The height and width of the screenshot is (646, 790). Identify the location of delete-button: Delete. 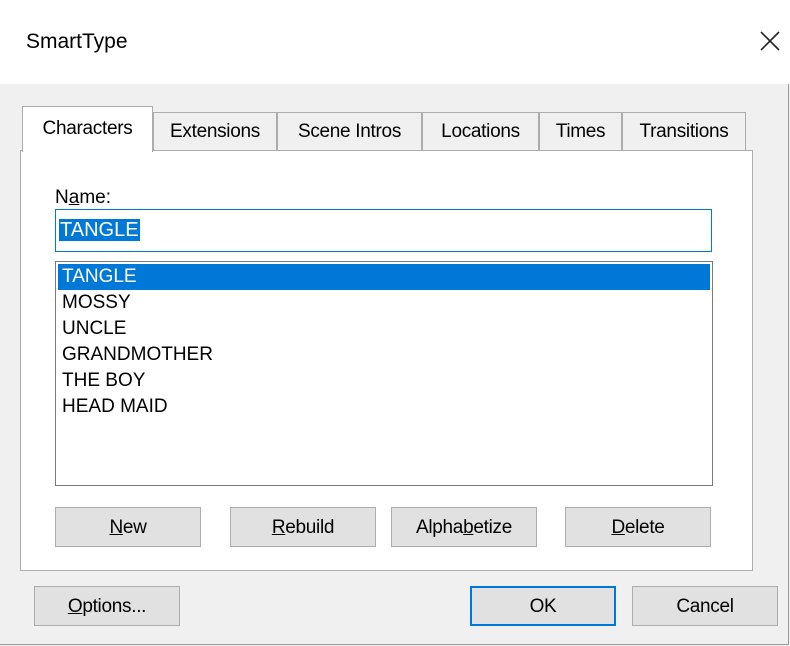
(638, 527).